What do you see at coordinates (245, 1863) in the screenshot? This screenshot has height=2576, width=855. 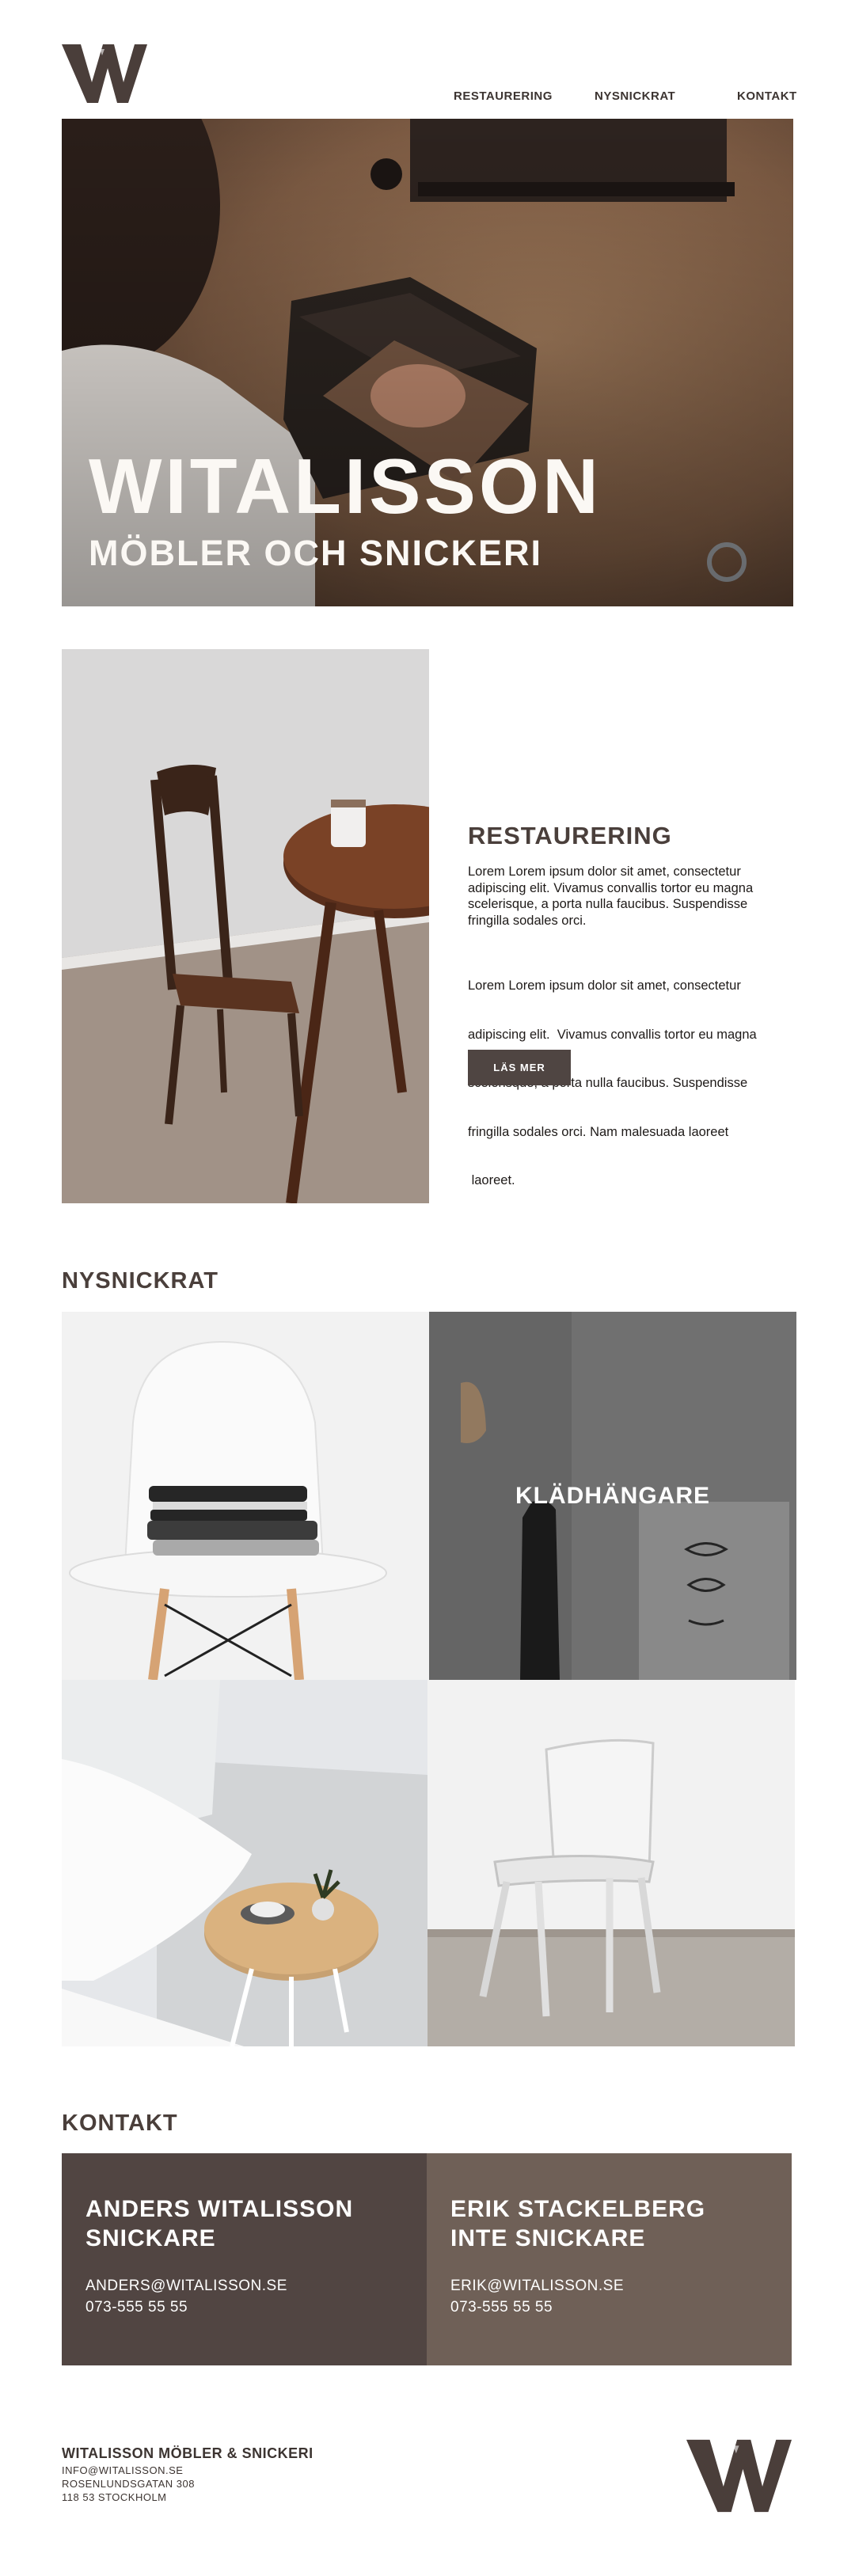 I see `product-tile-side-table` at bounding box center [245, 1863].